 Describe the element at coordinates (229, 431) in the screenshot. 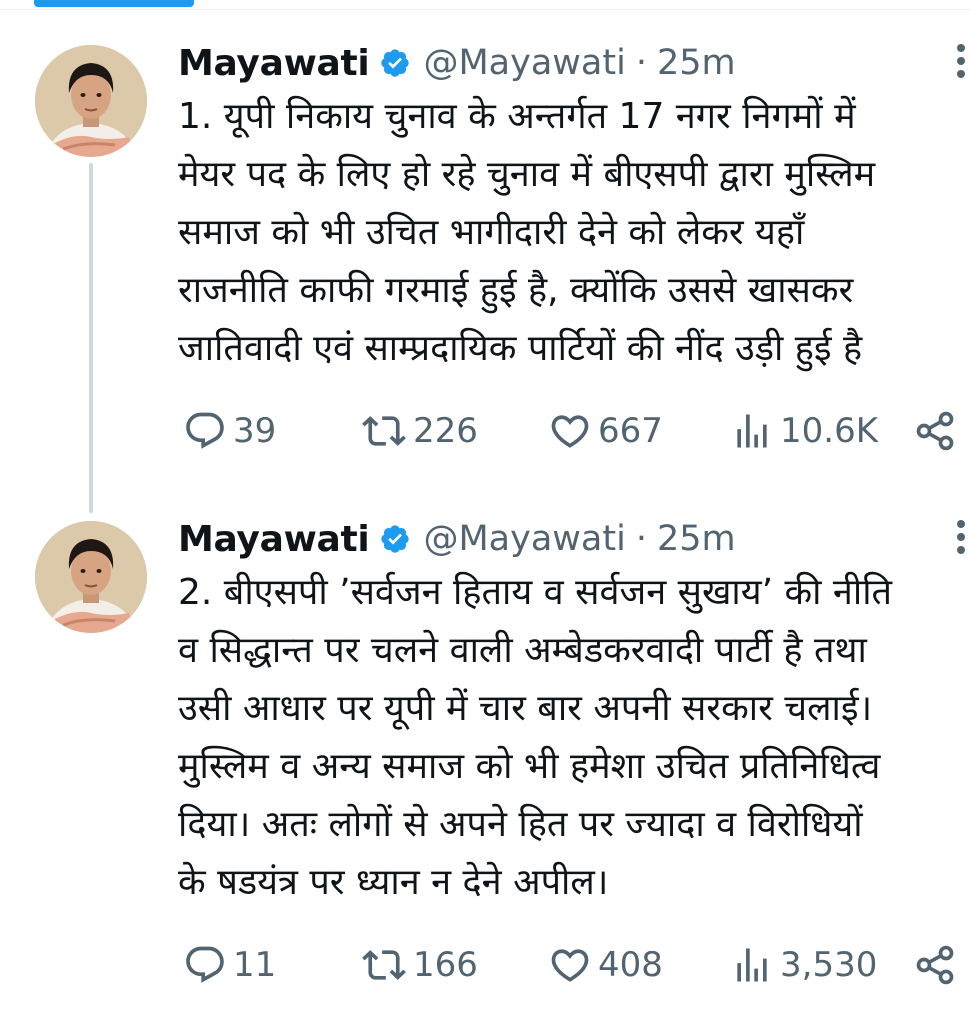

I see `reply-button: 39` at that location.